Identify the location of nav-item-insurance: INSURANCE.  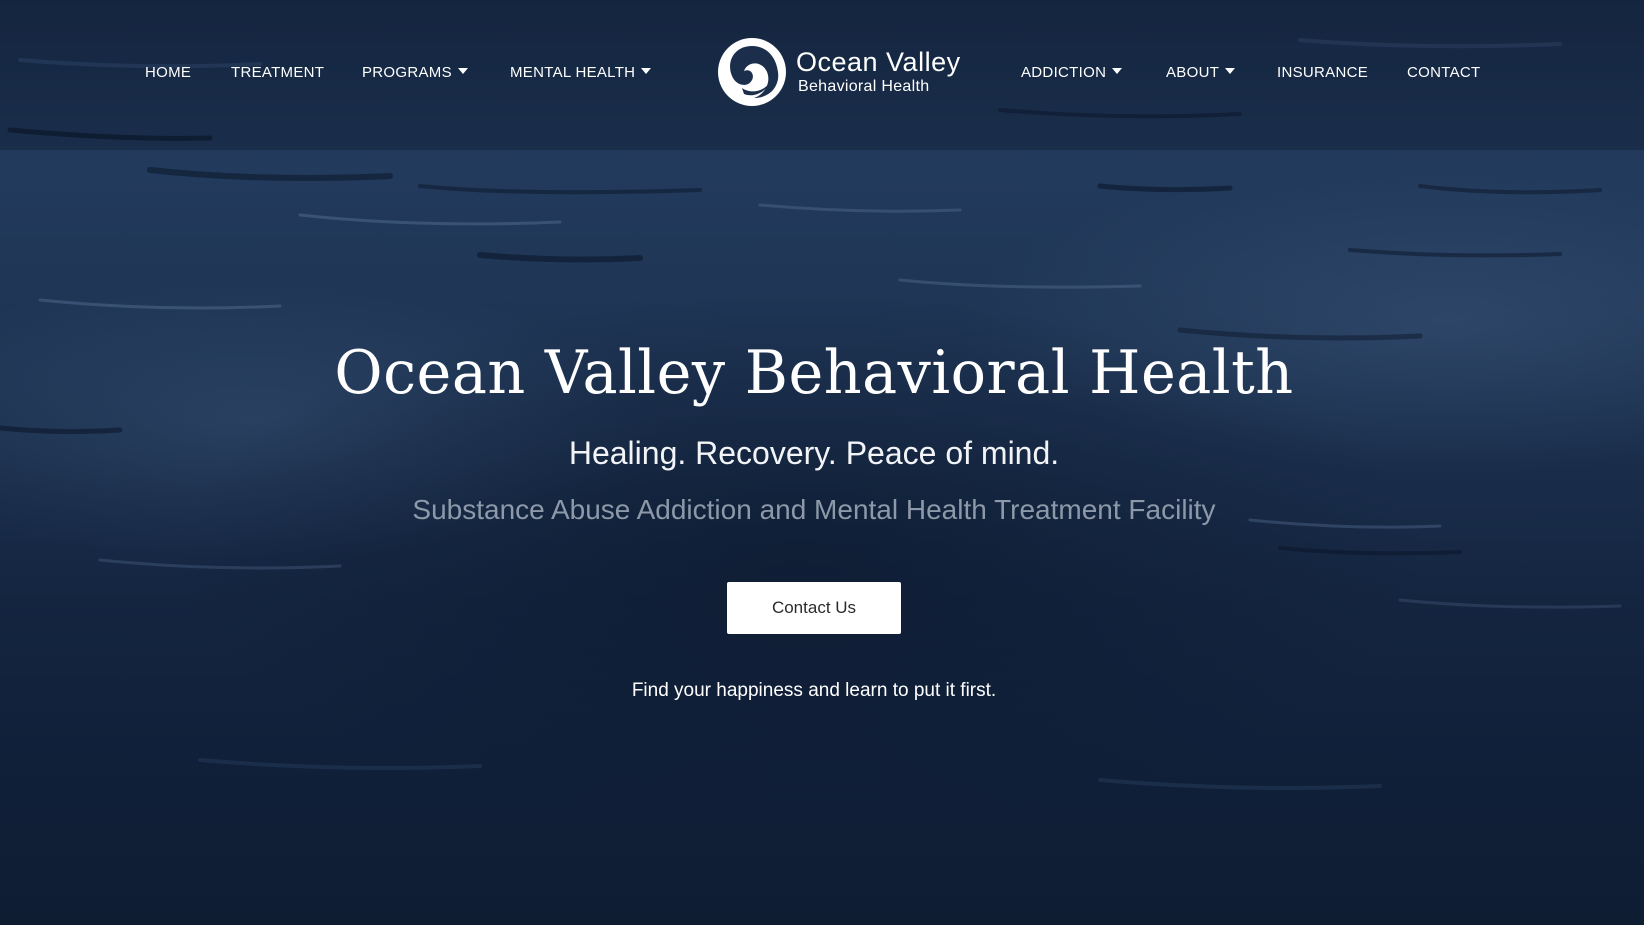
(1322, 72).